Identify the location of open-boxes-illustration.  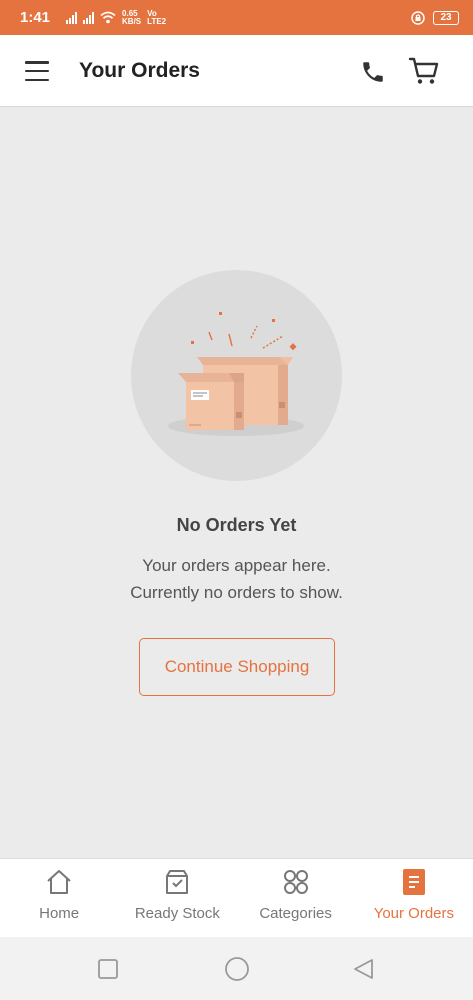
(236, 374).